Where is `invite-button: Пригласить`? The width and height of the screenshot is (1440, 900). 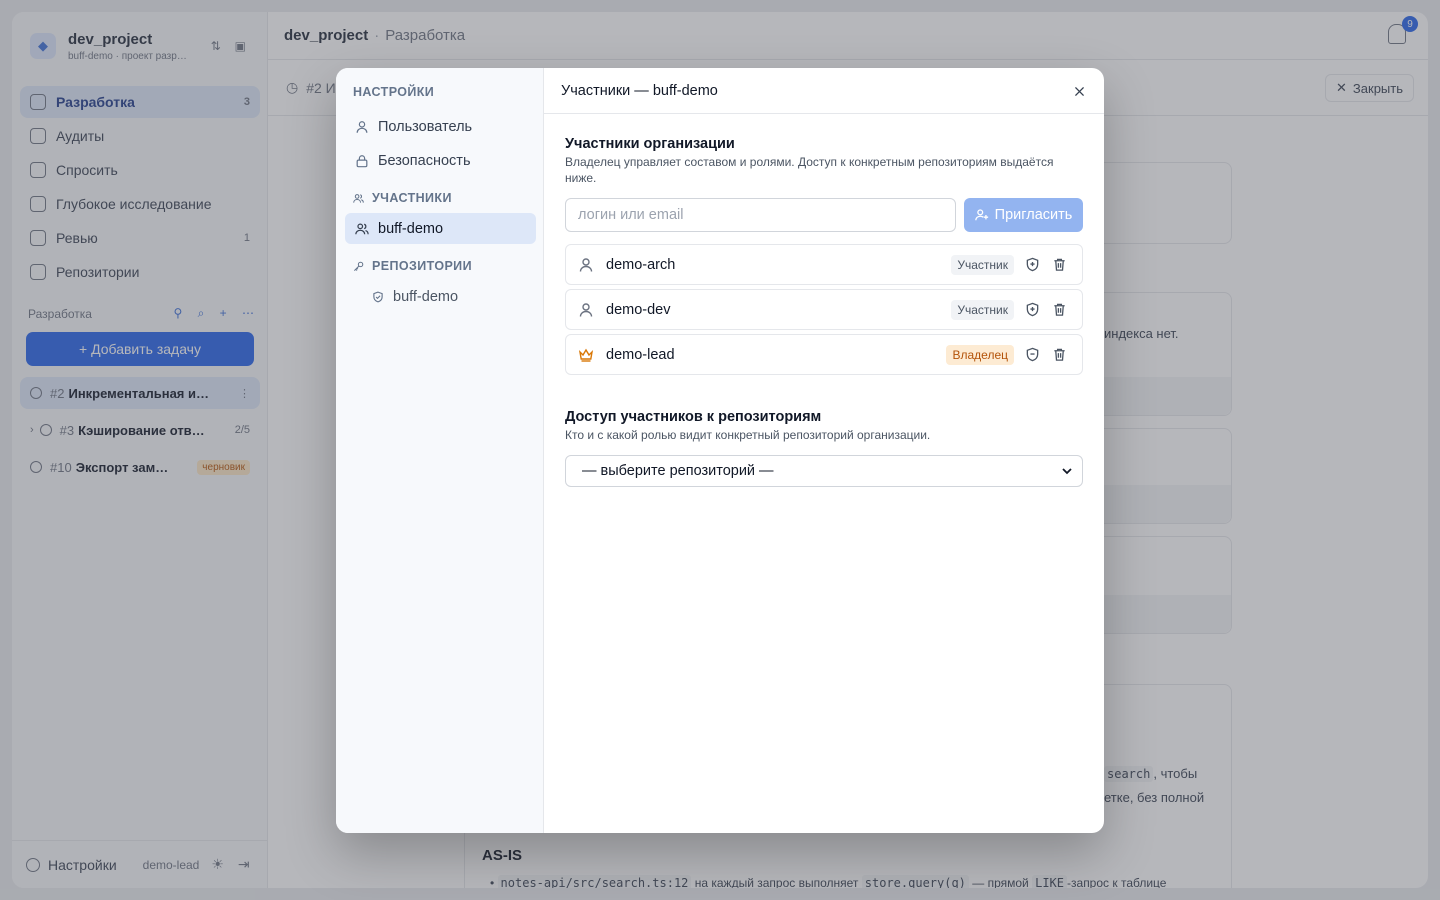
invite-button: Пригласить is located at coordinates (1023, 215).